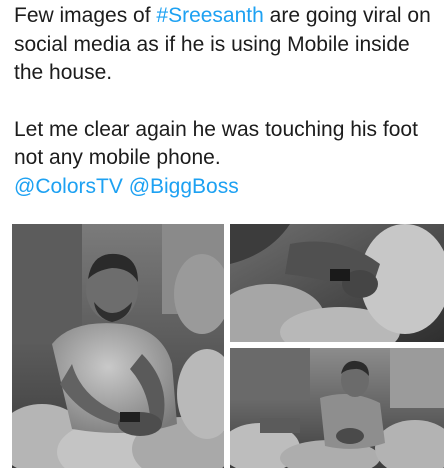 This screenshot has height=468, width=445. I want to click on mention-link-colorstv: @ColorsTV, so click(68, 186).